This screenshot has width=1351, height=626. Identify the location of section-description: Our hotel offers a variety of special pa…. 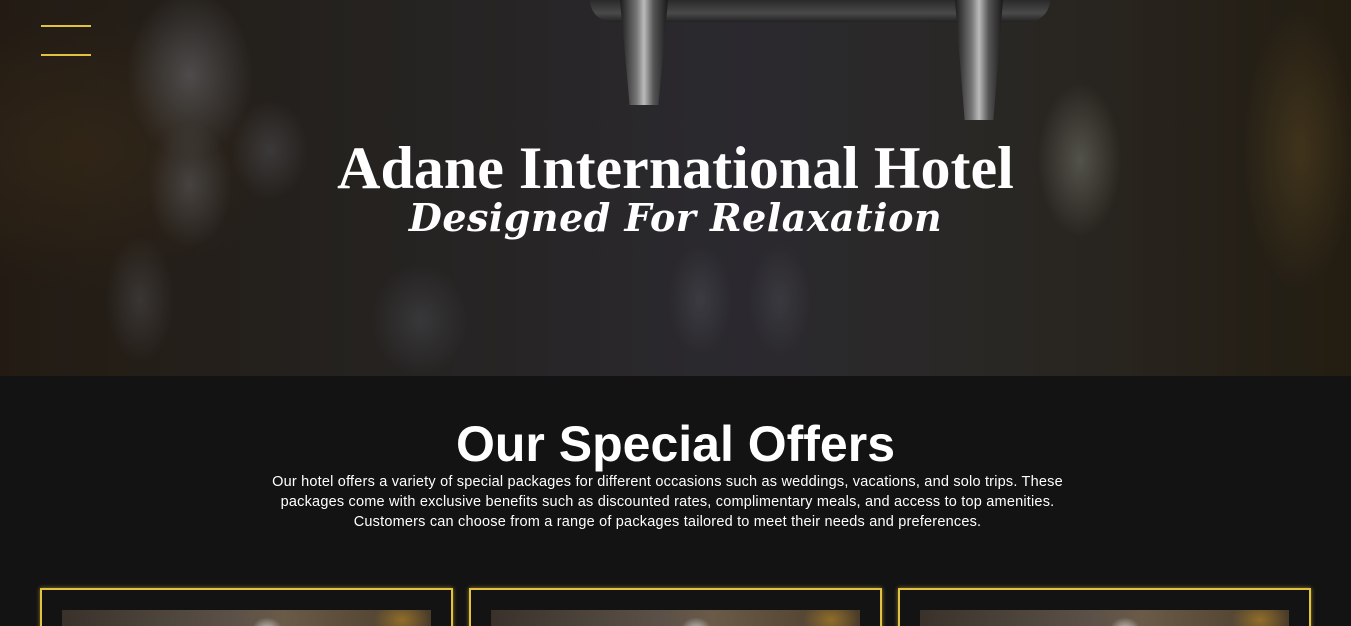
(667, 502).